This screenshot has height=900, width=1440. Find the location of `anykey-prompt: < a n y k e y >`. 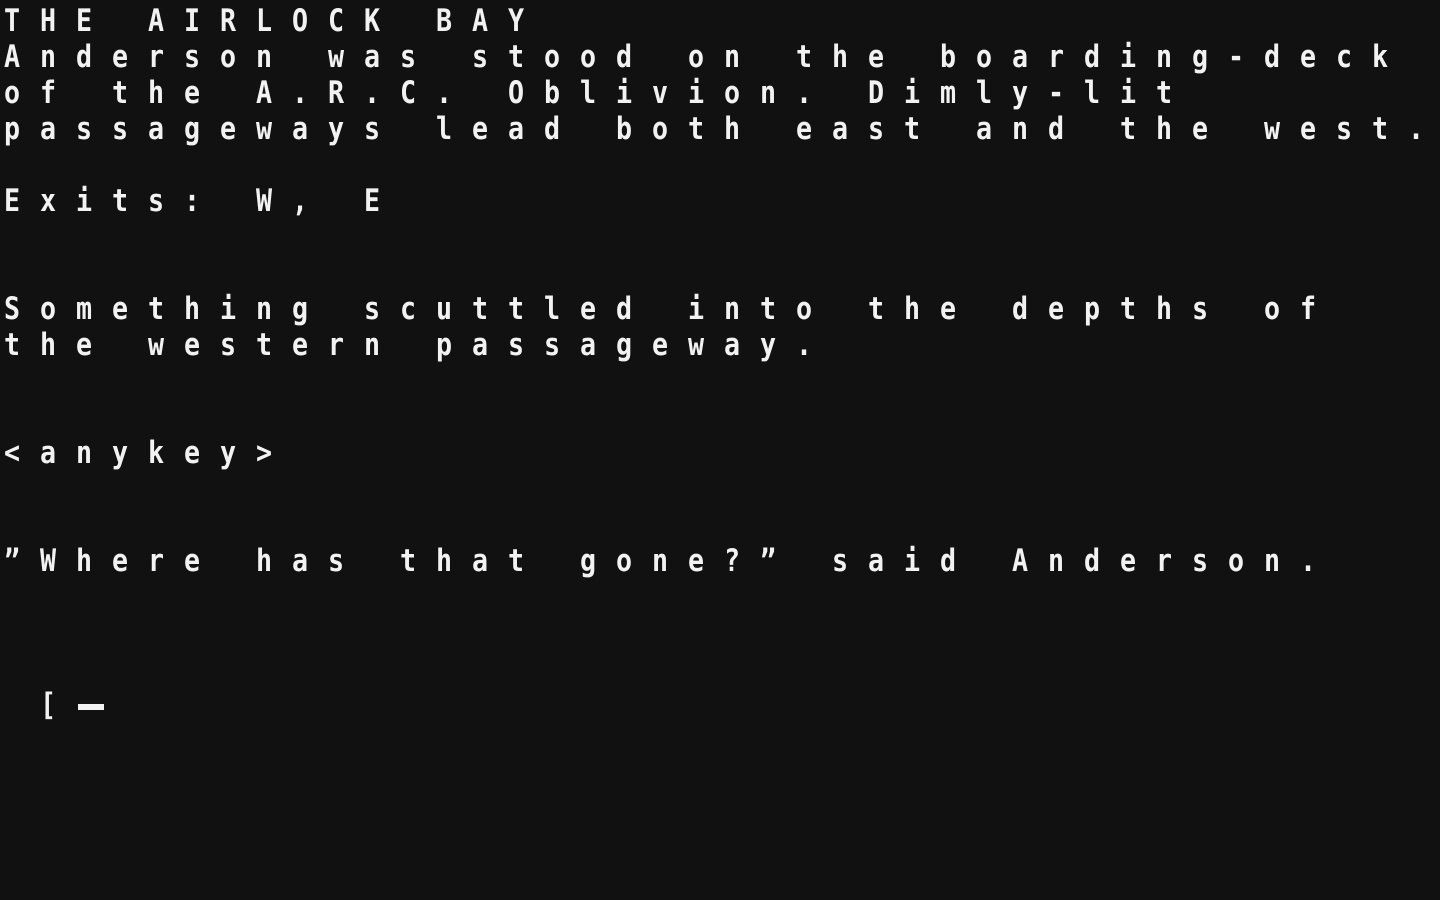

anykey-prompt: < a n y k e y > is located at coordinates (138, 453).